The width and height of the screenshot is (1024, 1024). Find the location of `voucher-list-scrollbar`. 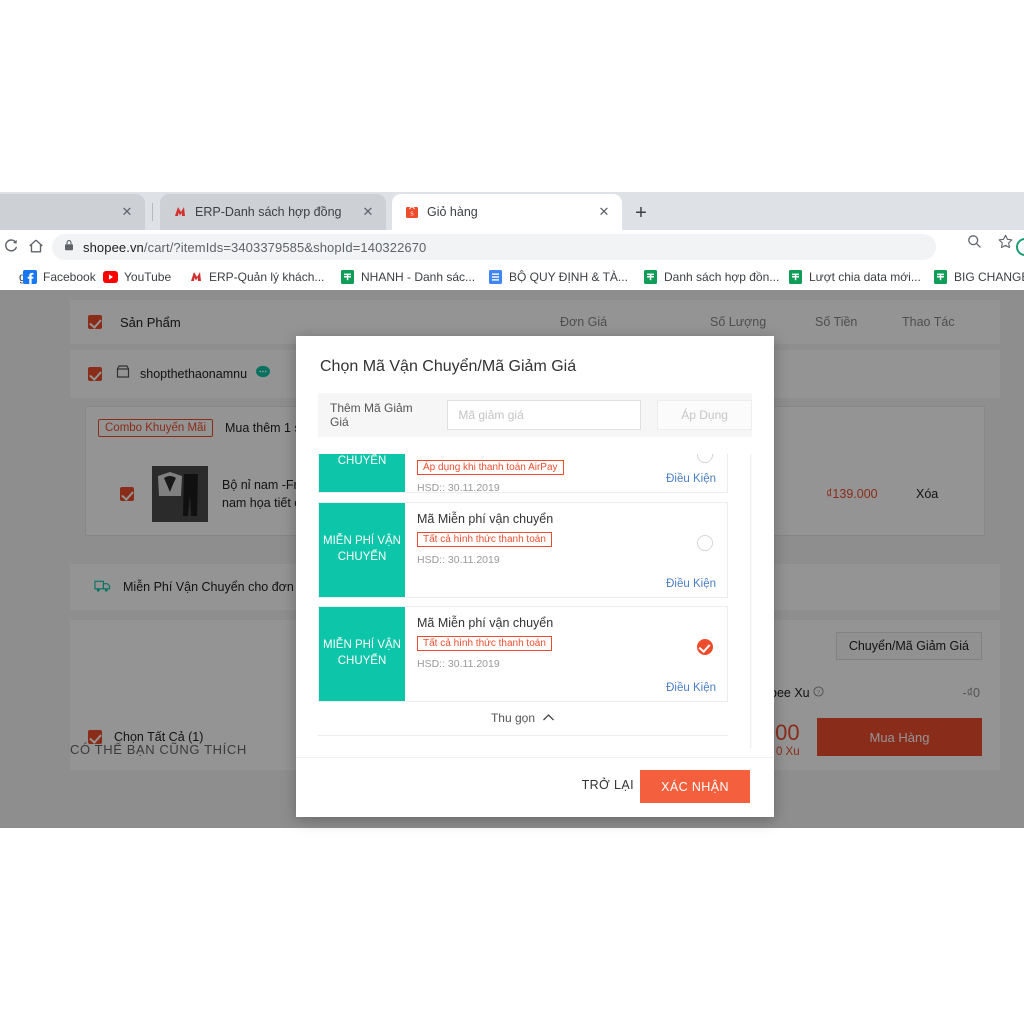

voucher-list-scrollbar is located at coordinates (751, 601).